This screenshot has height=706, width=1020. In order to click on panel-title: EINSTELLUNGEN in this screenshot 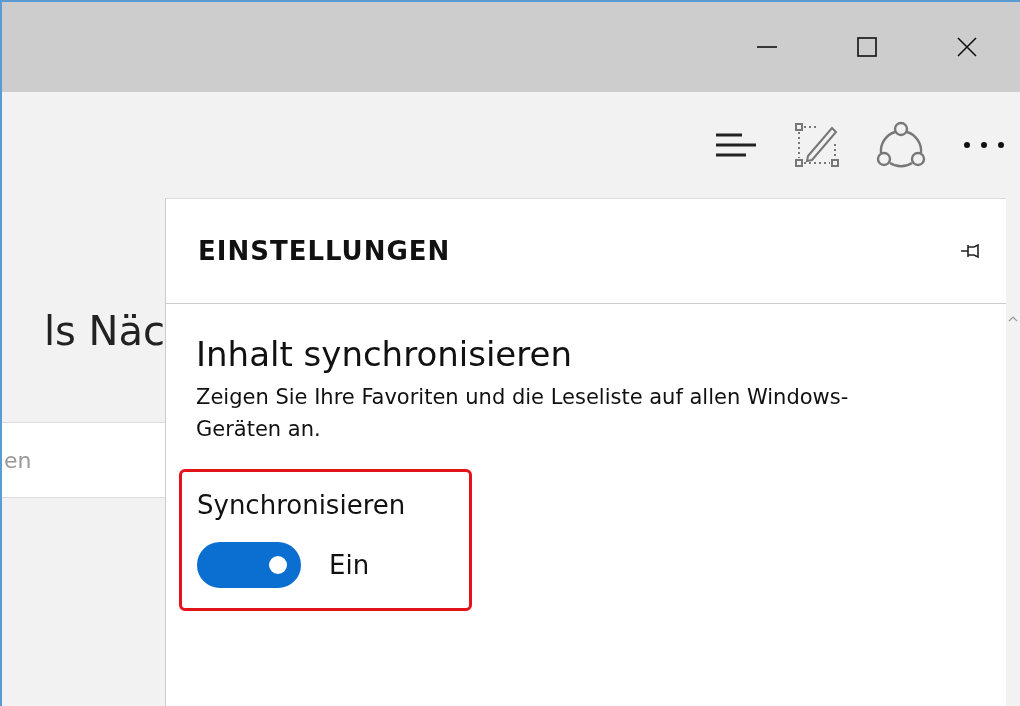, I will do `click(324, 251)`.